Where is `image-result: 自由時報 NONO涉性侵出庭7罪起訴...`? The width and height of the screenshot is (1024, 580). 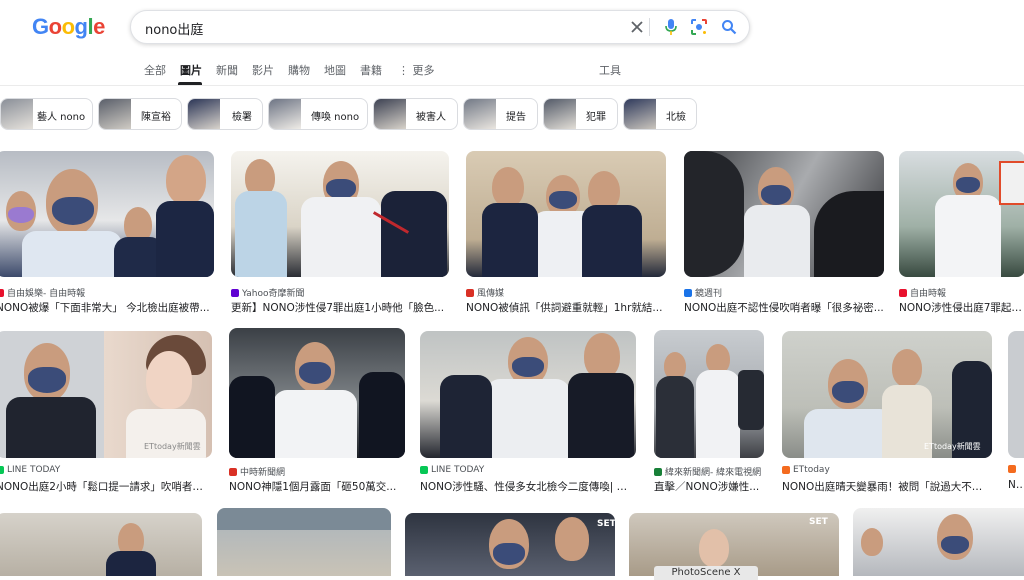 image-result: 自由時報 NONO涉性侵出庭7罪起訴... is located at coordinates (961, 233).